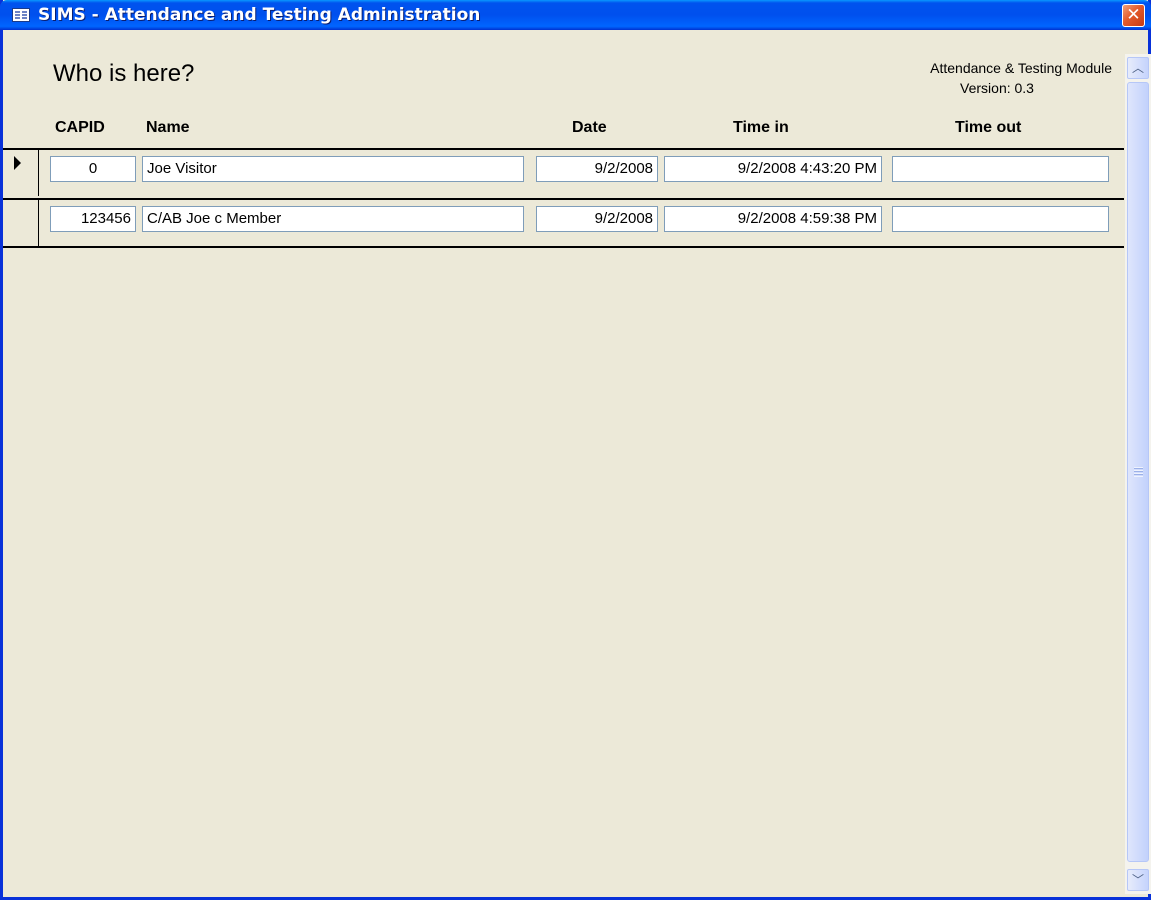 The image size is (1151, 900). I want to click on name-field: Joe Visitor, so click(333, 169).